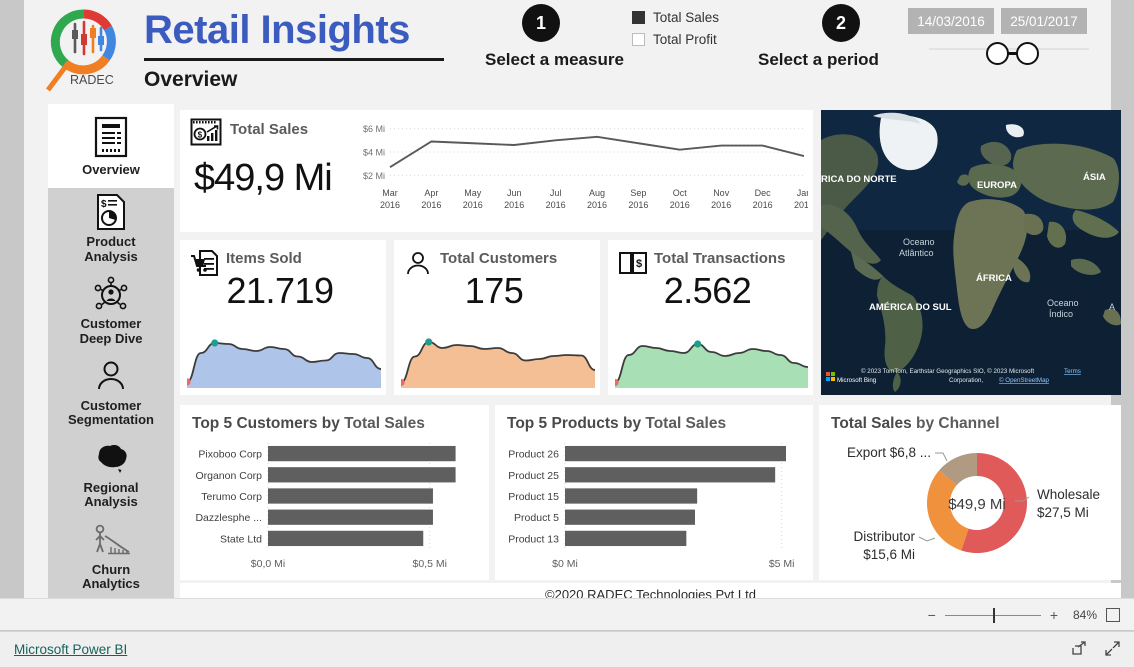 The height and width of the screenshot is (667, 1134). I want to click on checkbox-total-sales, so click(638, 17).